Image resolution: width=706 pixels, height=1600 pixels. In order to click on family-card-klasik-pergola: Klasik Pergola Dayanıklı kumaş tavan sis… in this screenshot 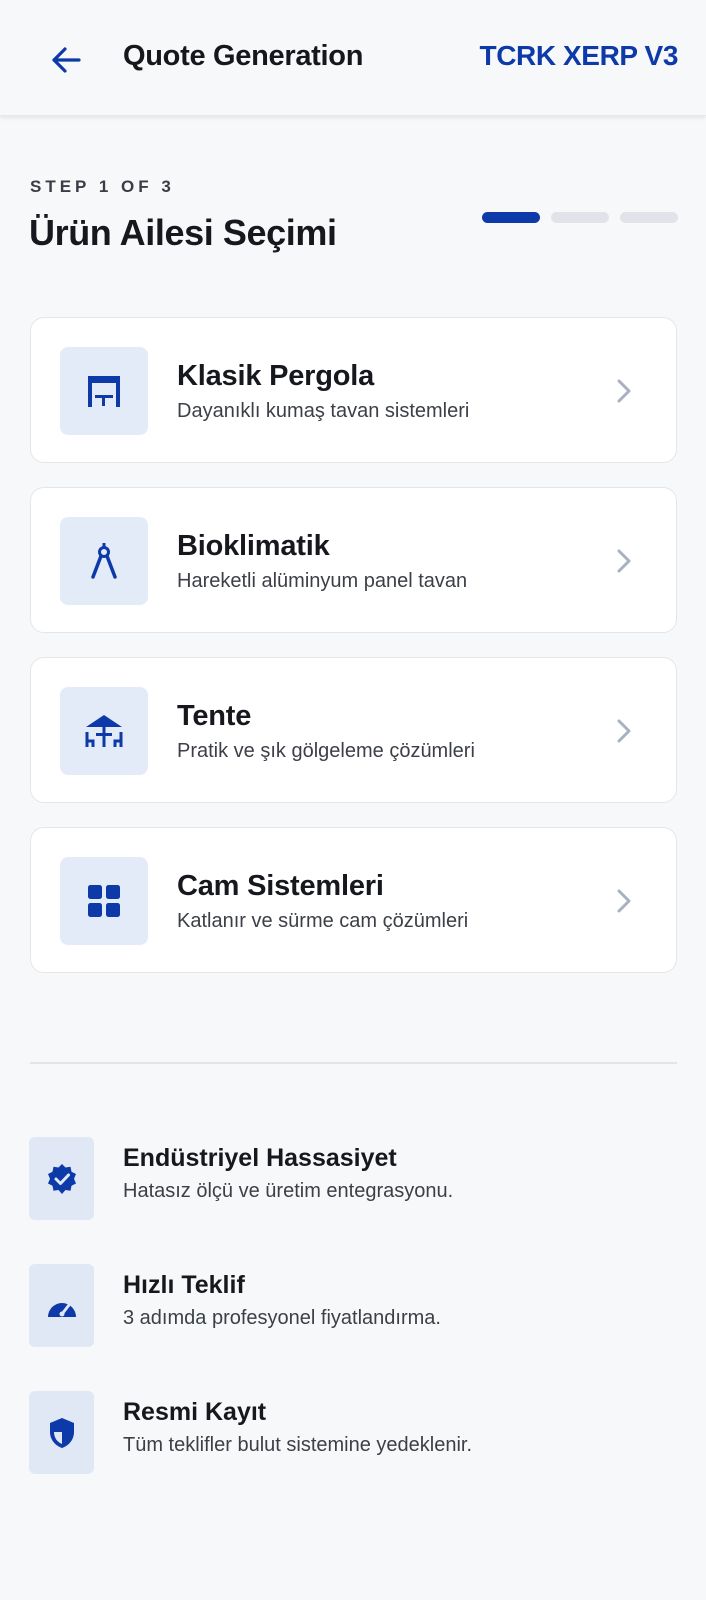, I will do `click(353, 390)`.